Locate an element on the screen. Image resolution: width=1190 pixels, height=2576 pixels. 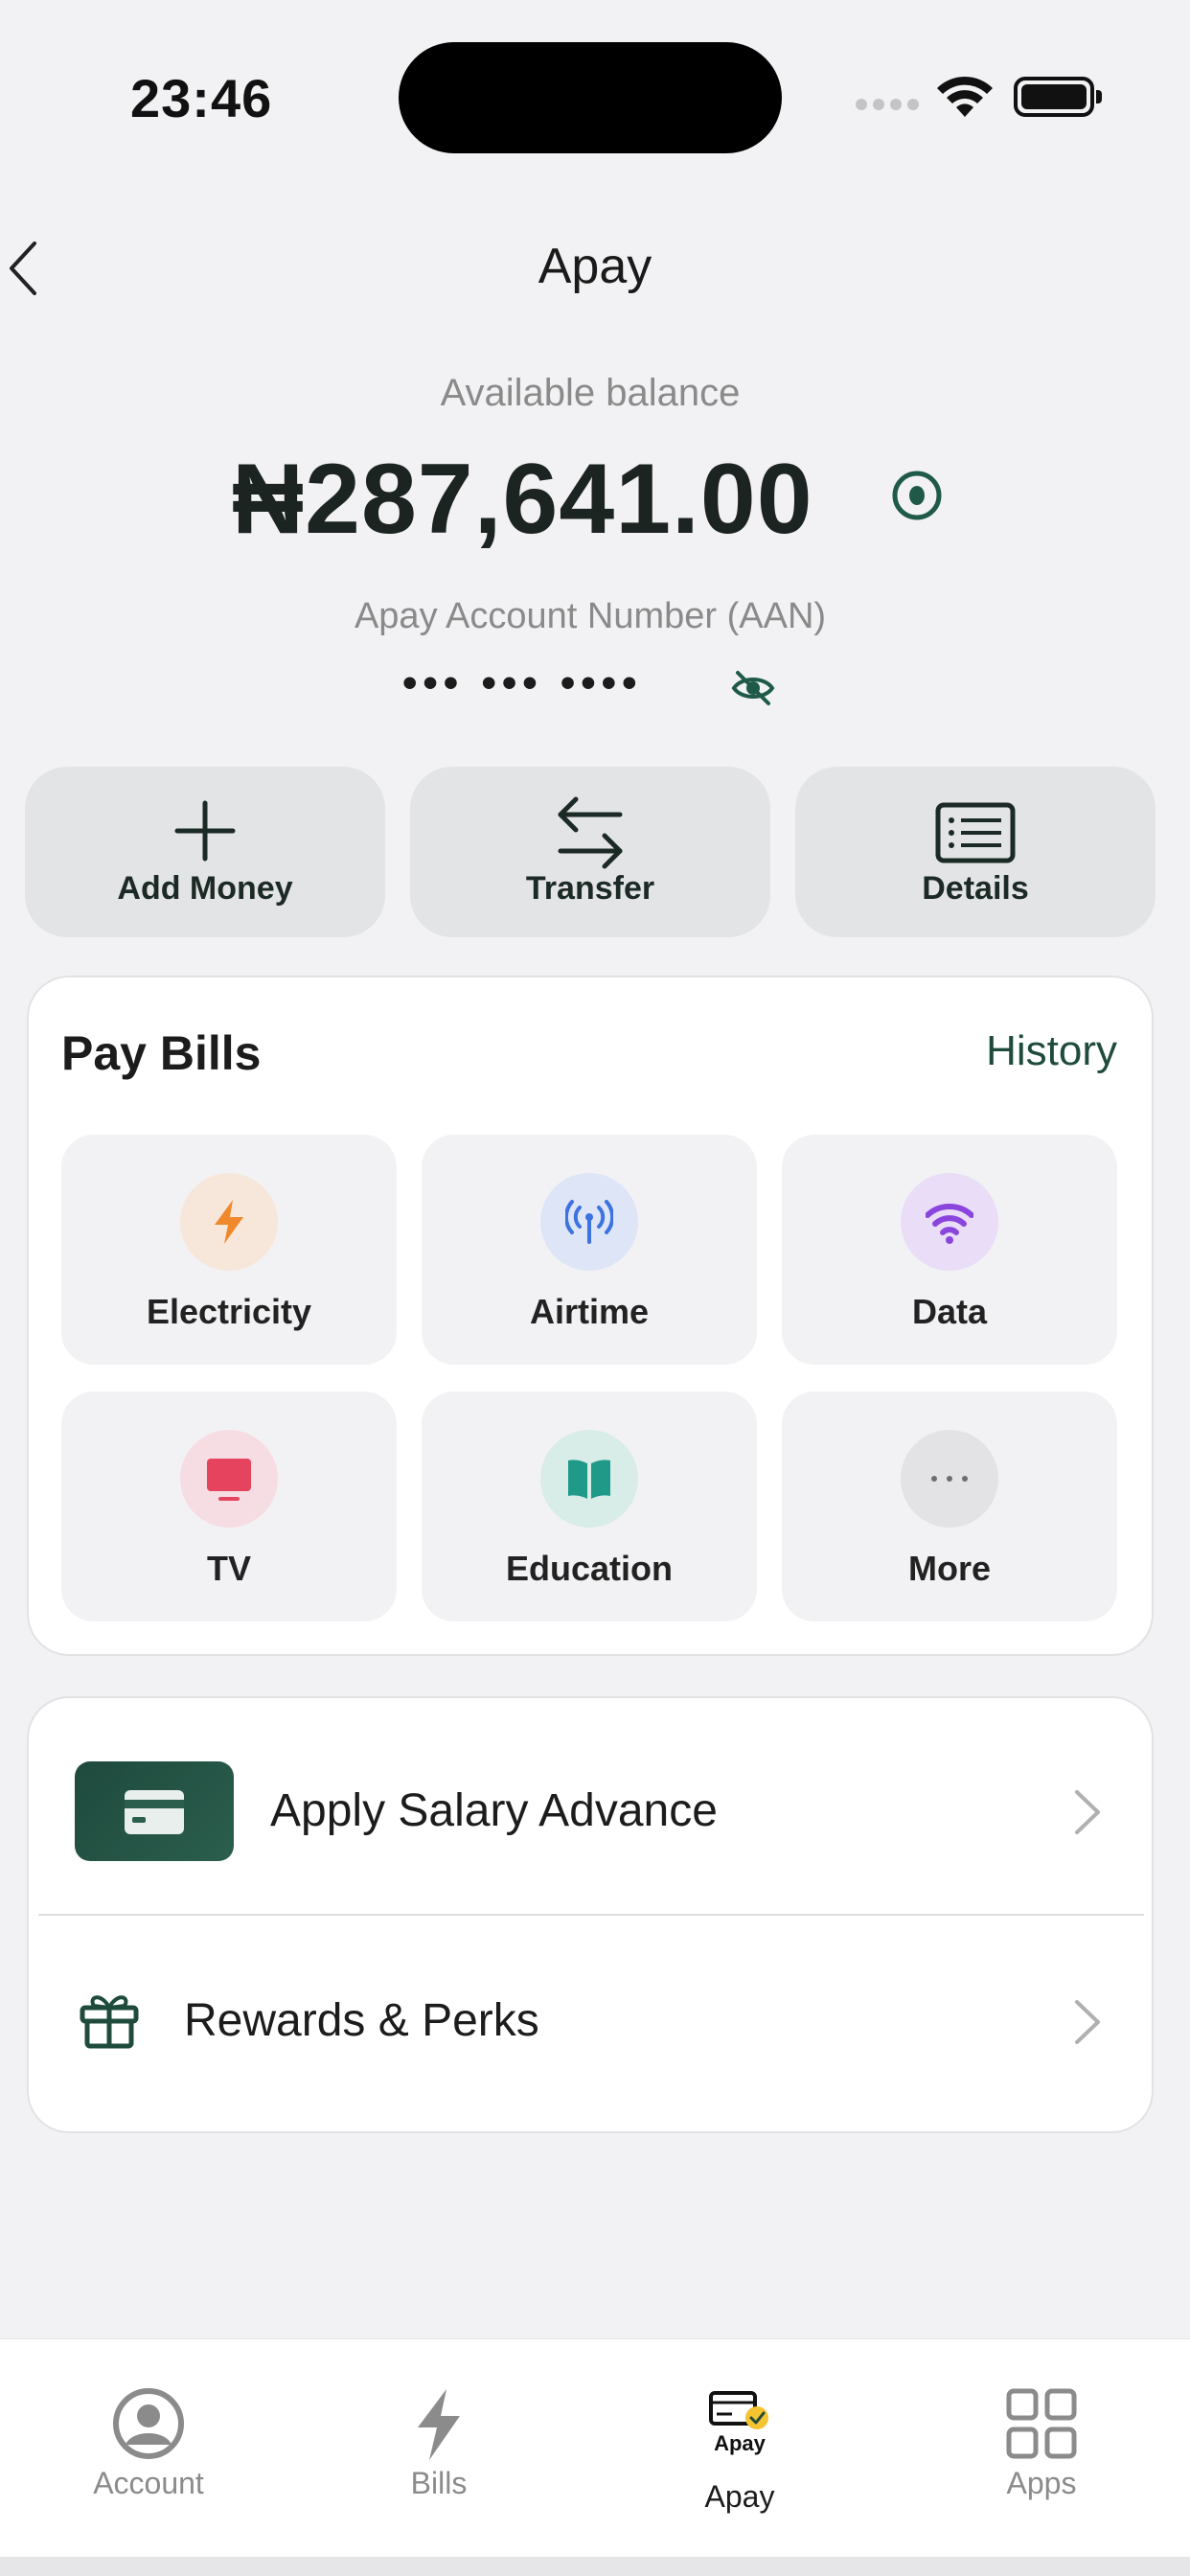
bill-tile-label: Electricity is located at coordinates (229, 1311).